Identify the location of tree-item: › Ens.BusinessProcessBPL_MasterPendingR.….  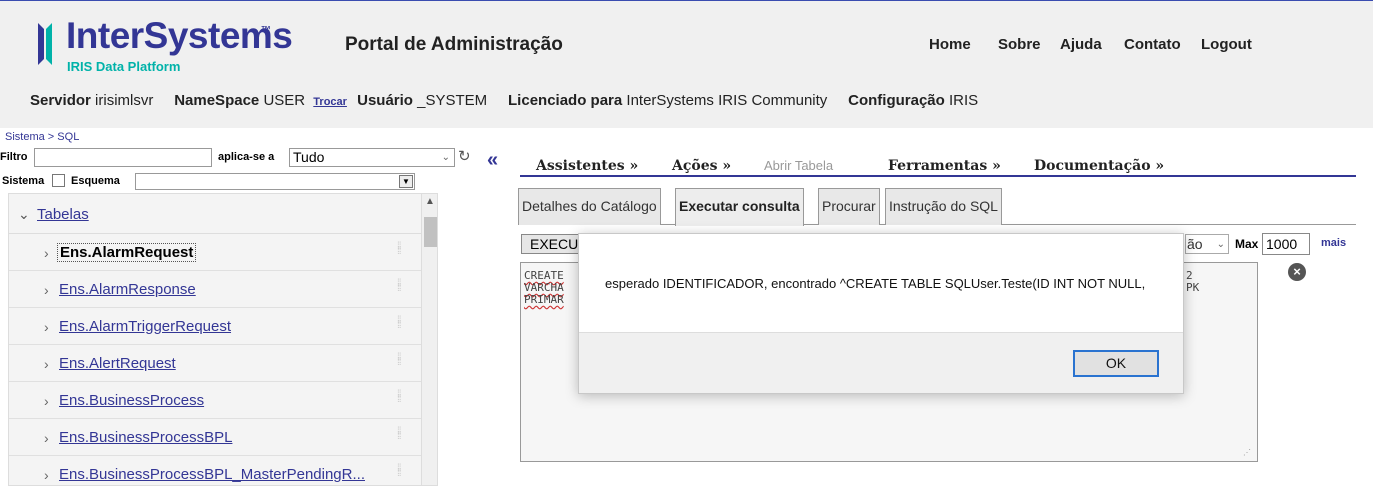
(215, 470).